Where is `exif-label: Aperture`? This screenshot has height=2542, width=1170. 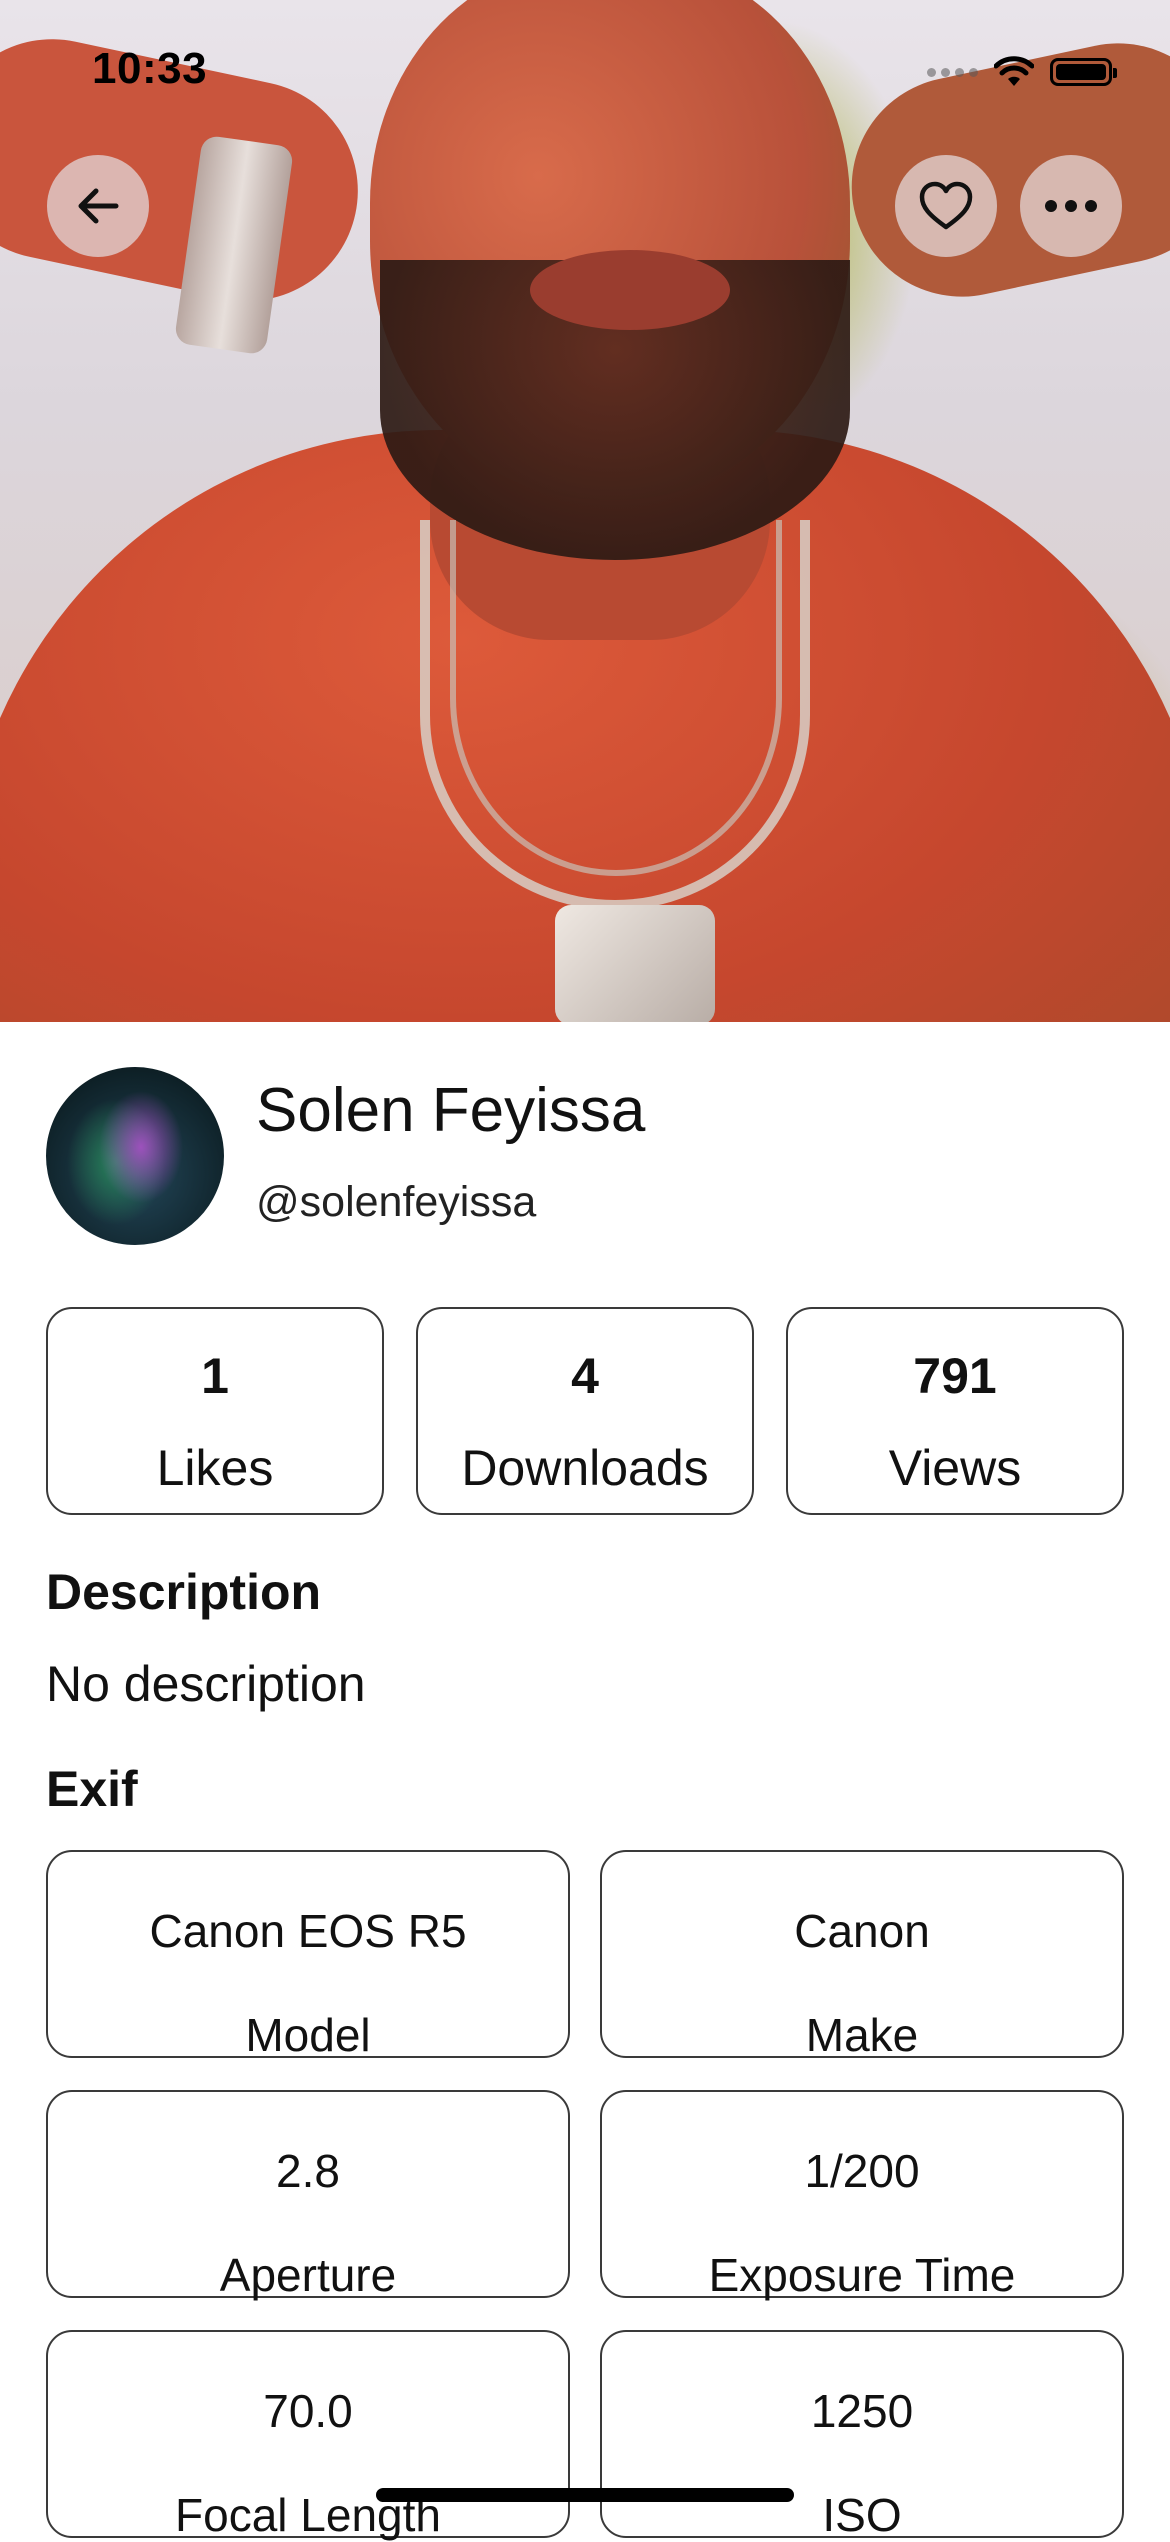 exif-label: Aperture is located at coordinates (308, 2275).